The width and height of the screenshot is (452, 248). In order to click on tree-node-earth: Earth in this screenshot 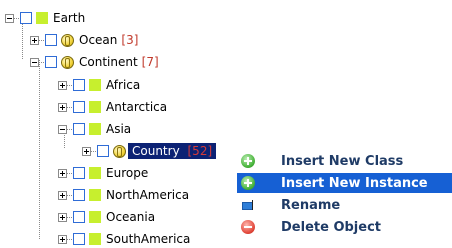, I will do `click(45, 18)`.